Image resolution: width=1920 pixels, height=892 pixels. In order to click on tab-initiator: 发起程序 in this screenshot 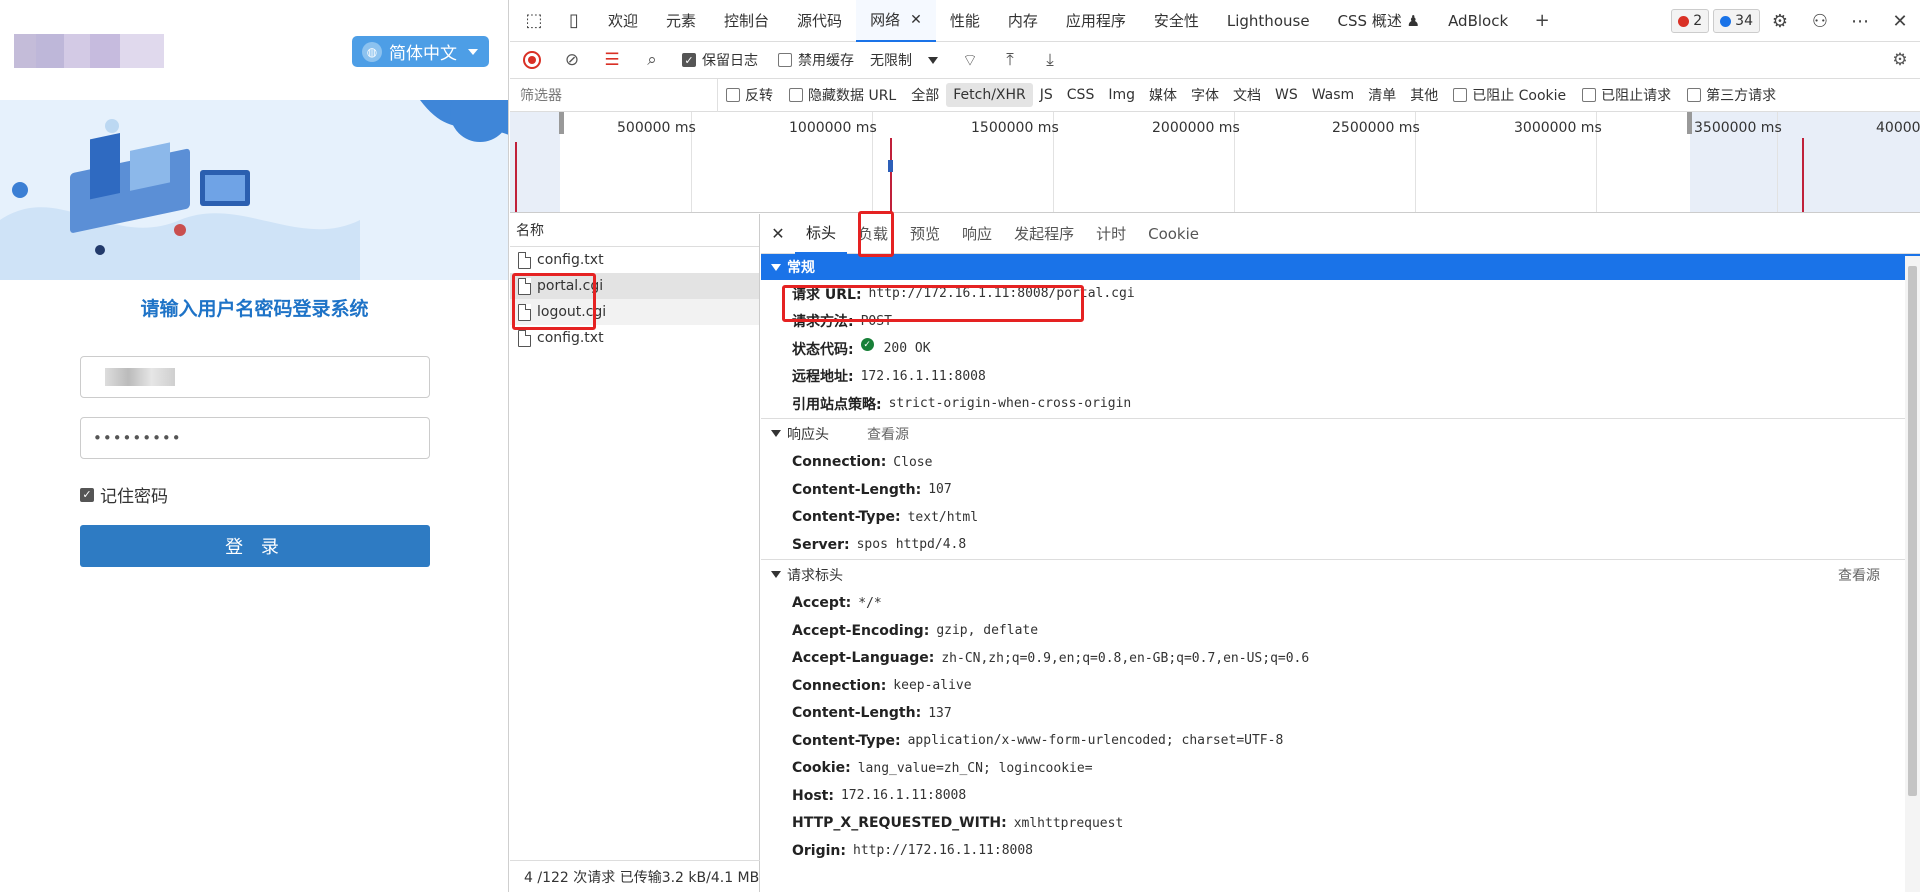, I will do `click(1044, 234)`.